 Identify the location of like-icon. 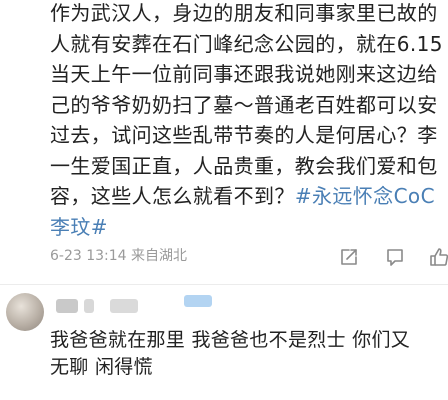
(438, 257).